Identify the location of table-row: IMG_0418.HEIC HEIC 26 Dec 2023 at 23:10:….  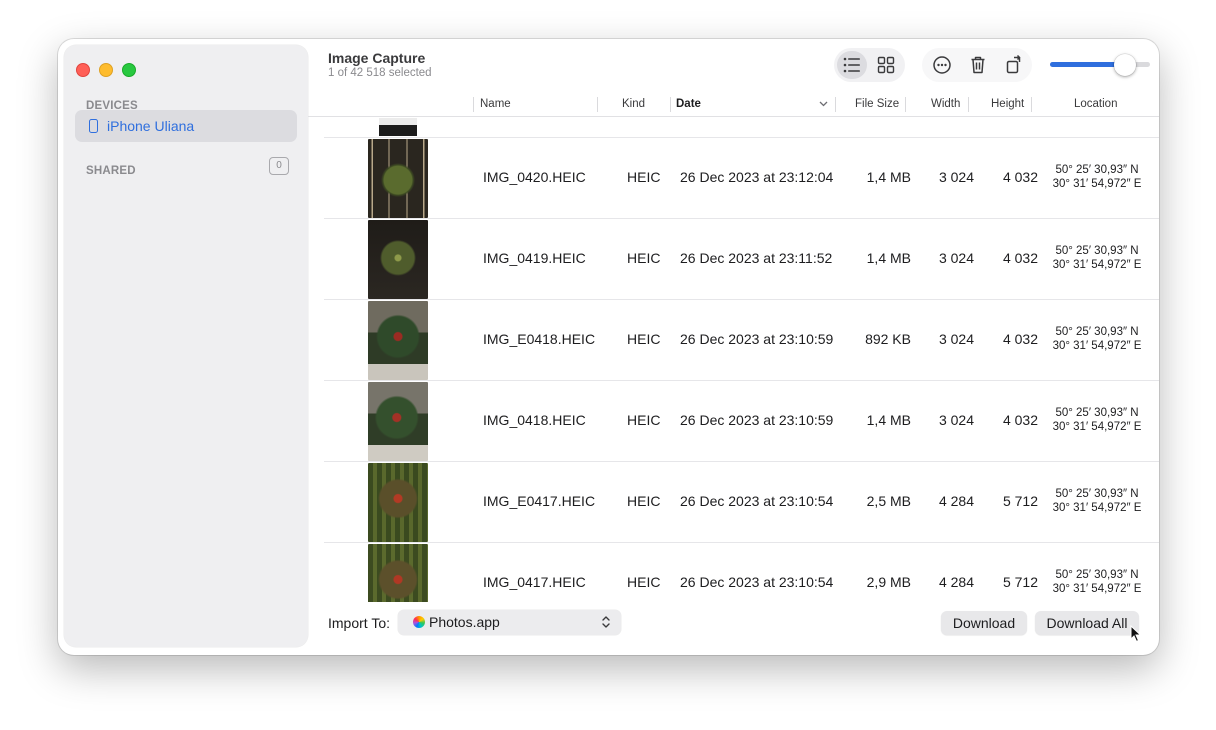
(741, 420).